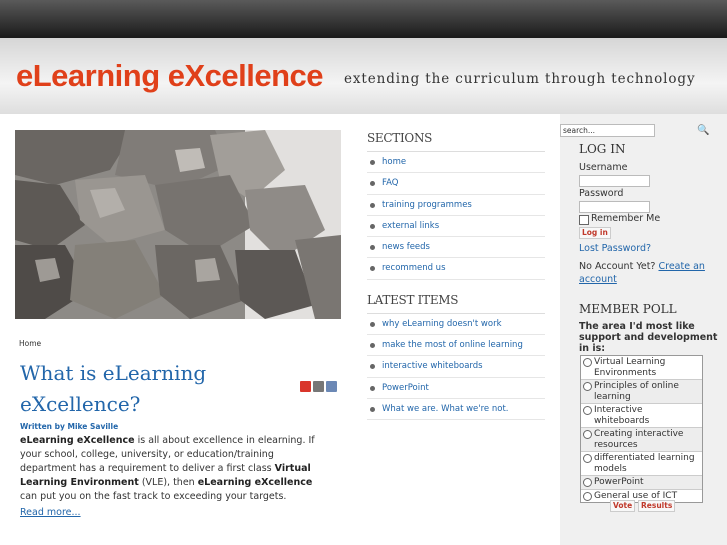 This screenshot has width=727, height=545. Describe the element at coordinates (363, 19) in the screenshot. I see `top-bar` at that location.